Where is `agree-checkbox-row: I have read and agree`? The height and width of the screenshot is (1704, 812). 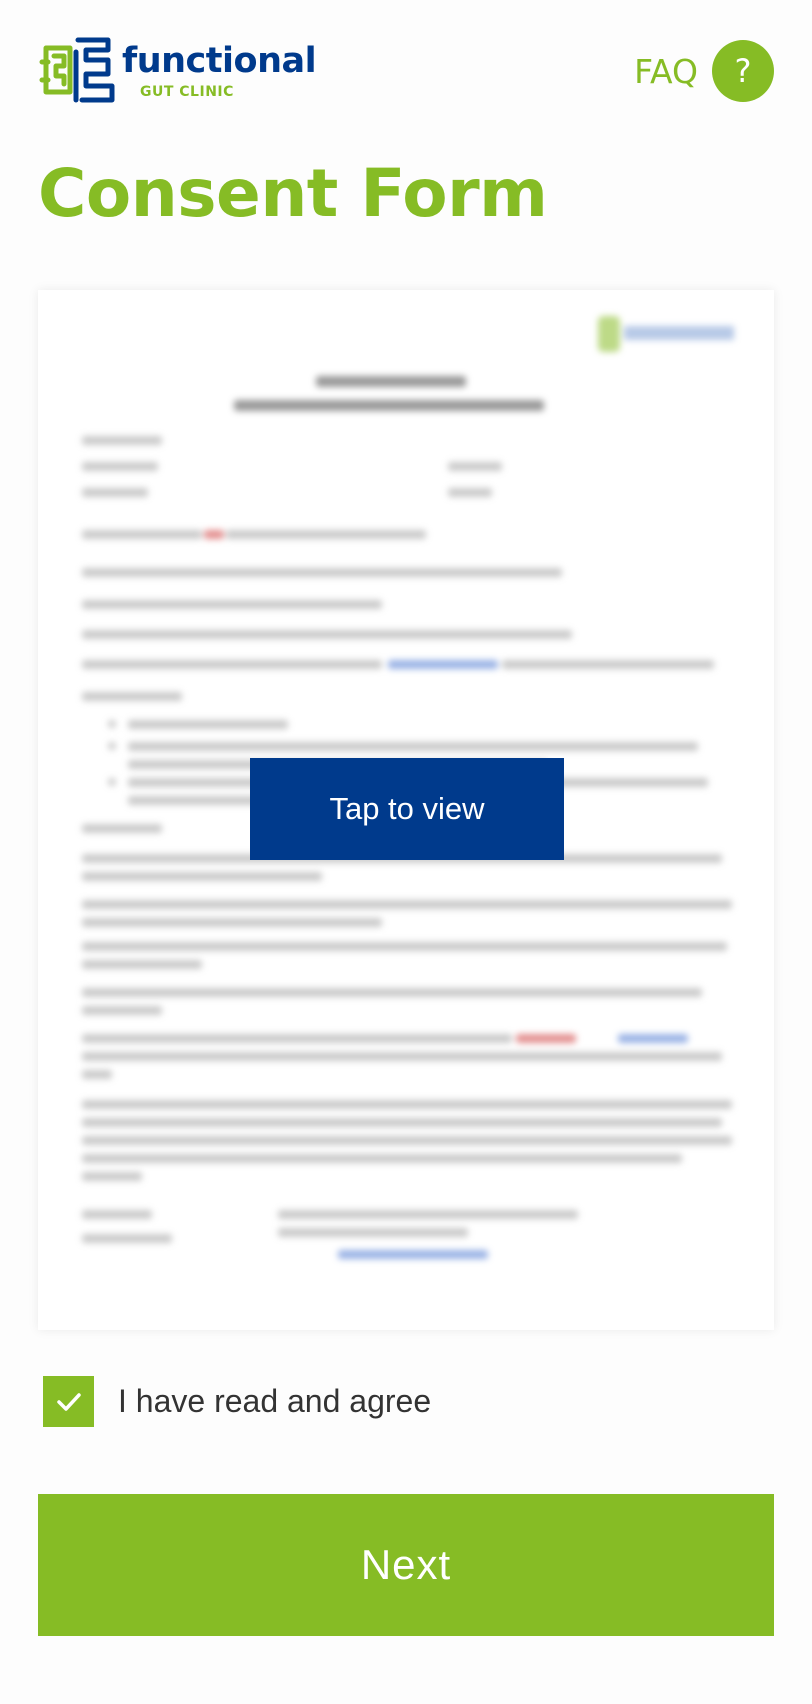
agree-checkbox-row: I have read and agree is located at coordinates (237, 1401).